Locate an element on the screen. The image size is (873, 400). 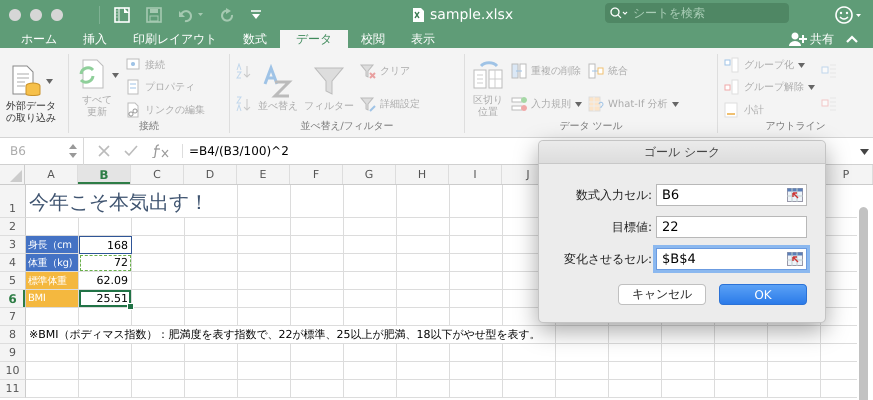
table-cell: 62.09 is located at coordinates (105, 281).